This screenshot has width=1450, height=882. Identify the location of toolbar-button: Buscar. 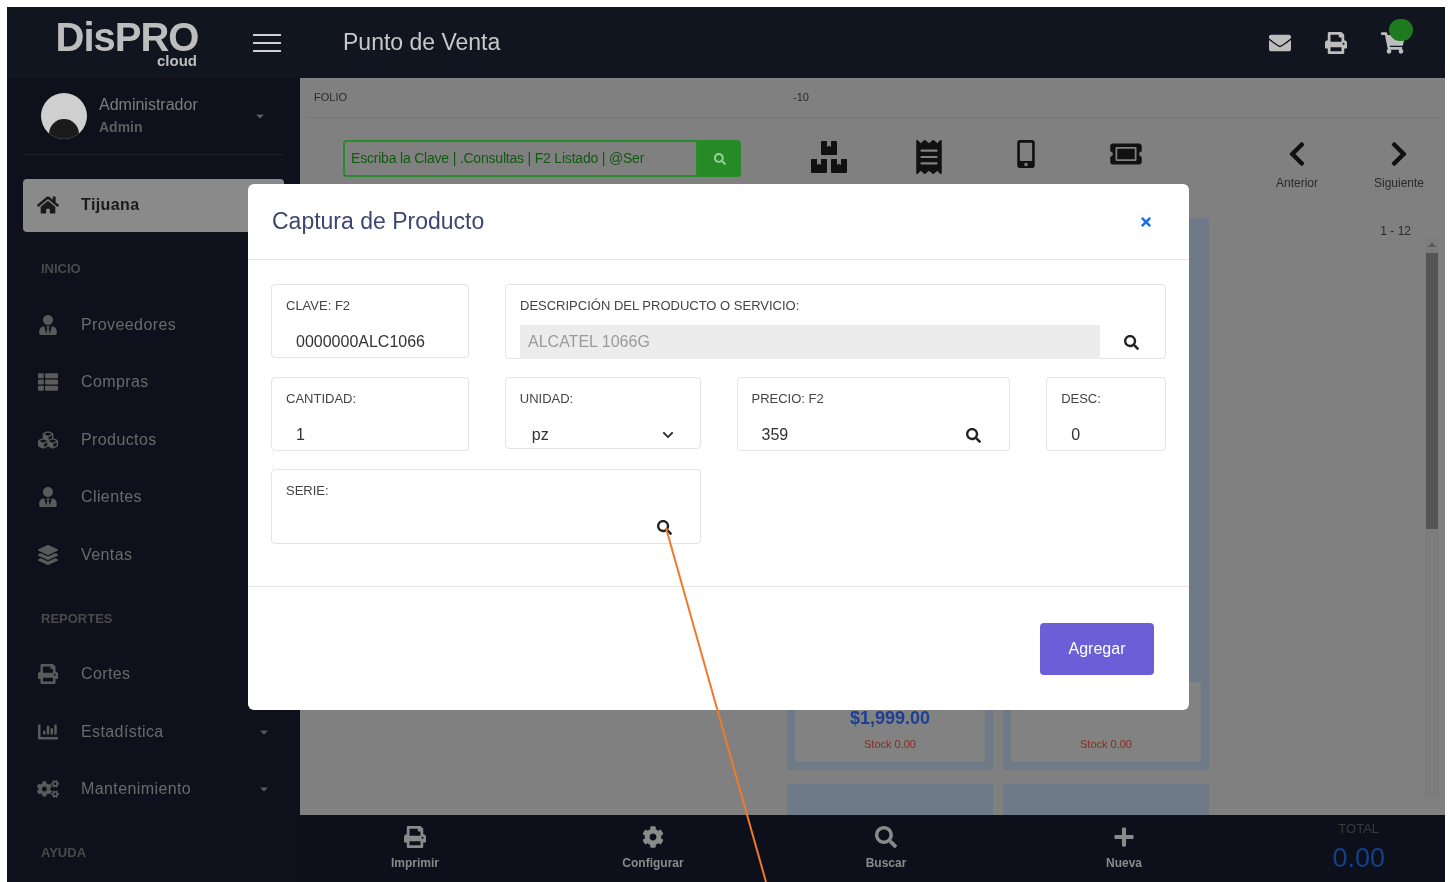
(886, 848).